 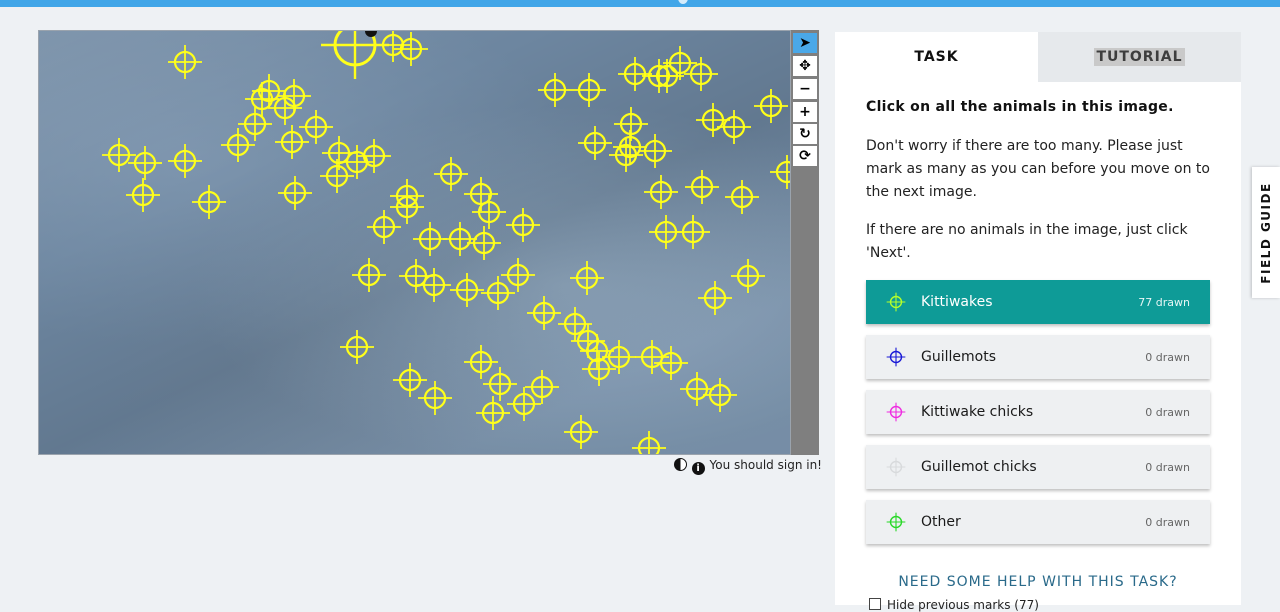 I want to click on move-tool-button: ✥, so click(x=805, y=66).